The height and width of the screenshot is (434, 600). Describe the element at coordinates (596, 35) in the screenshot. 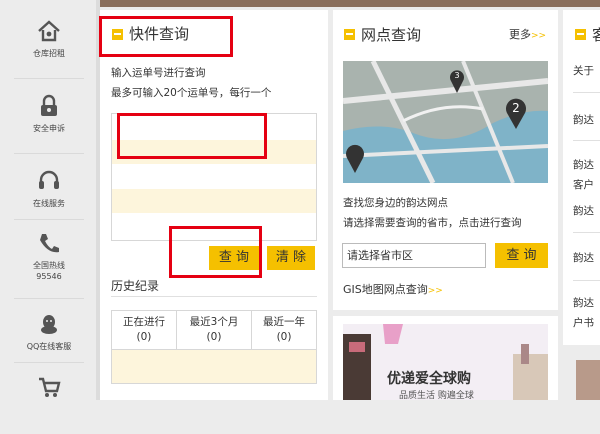

I see `service-title: 客` at that location.